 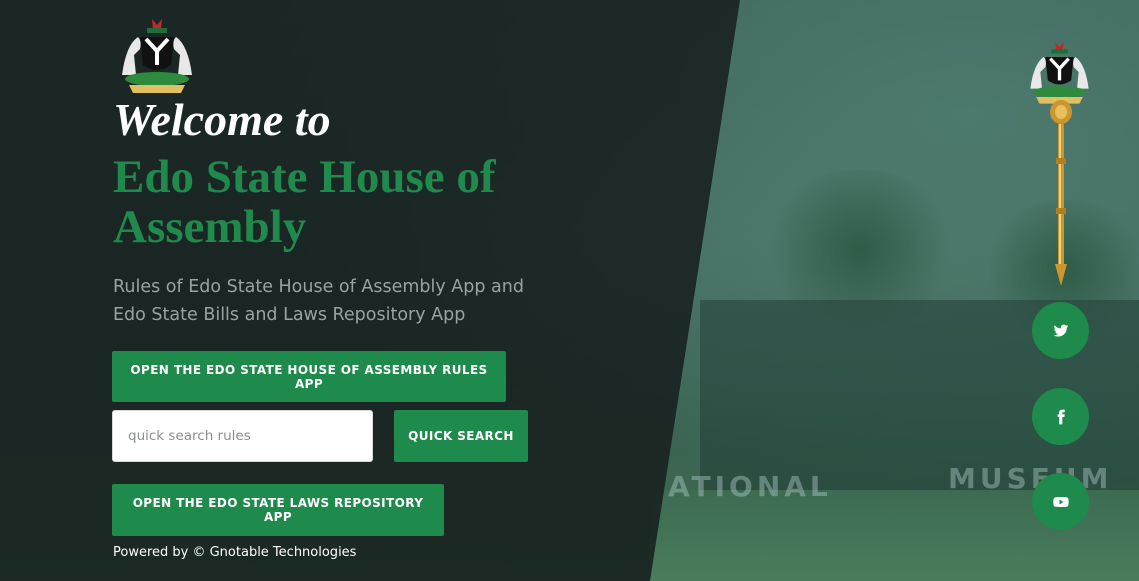 What do you see at coordinates (304, 202) in the screenshot?
I see `page-title: Edo State House of Assembly` at bounding box center [304, 202].